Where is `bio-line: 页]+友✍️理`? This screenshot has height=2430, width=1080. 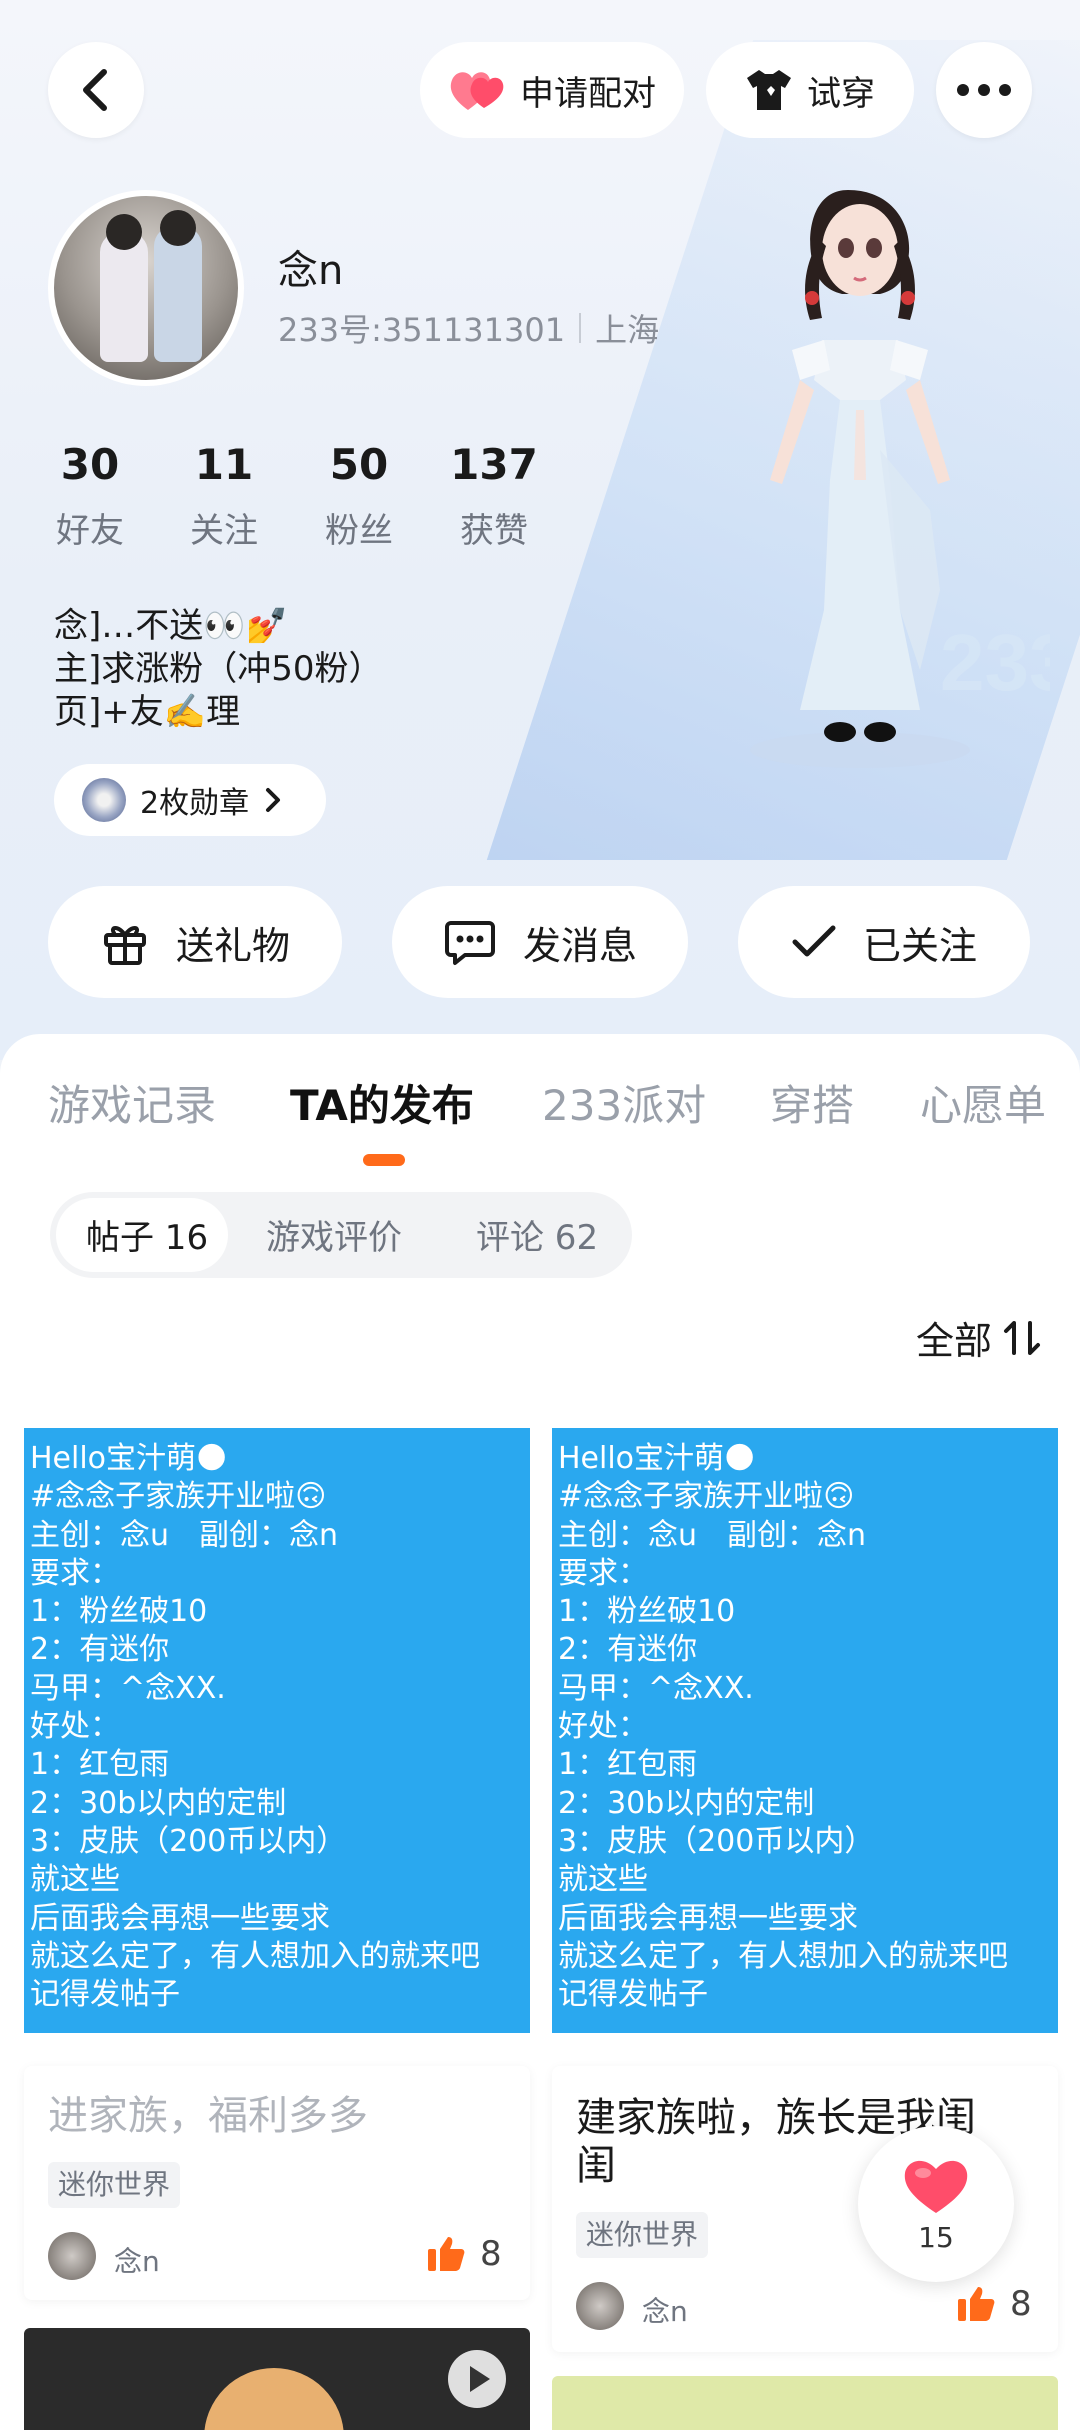 bio-line: 页]+友✍️理 is located at coordinates (147, 712).